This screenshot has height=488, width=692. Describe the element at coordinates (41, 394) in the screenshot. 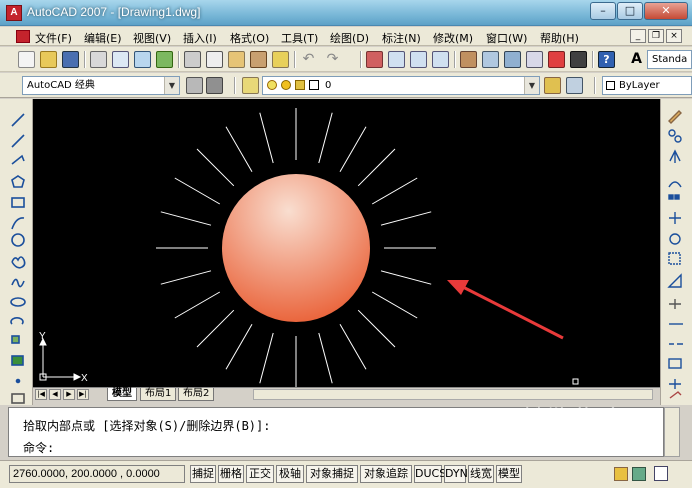

I see `first-tab-button: |◀` at that location.